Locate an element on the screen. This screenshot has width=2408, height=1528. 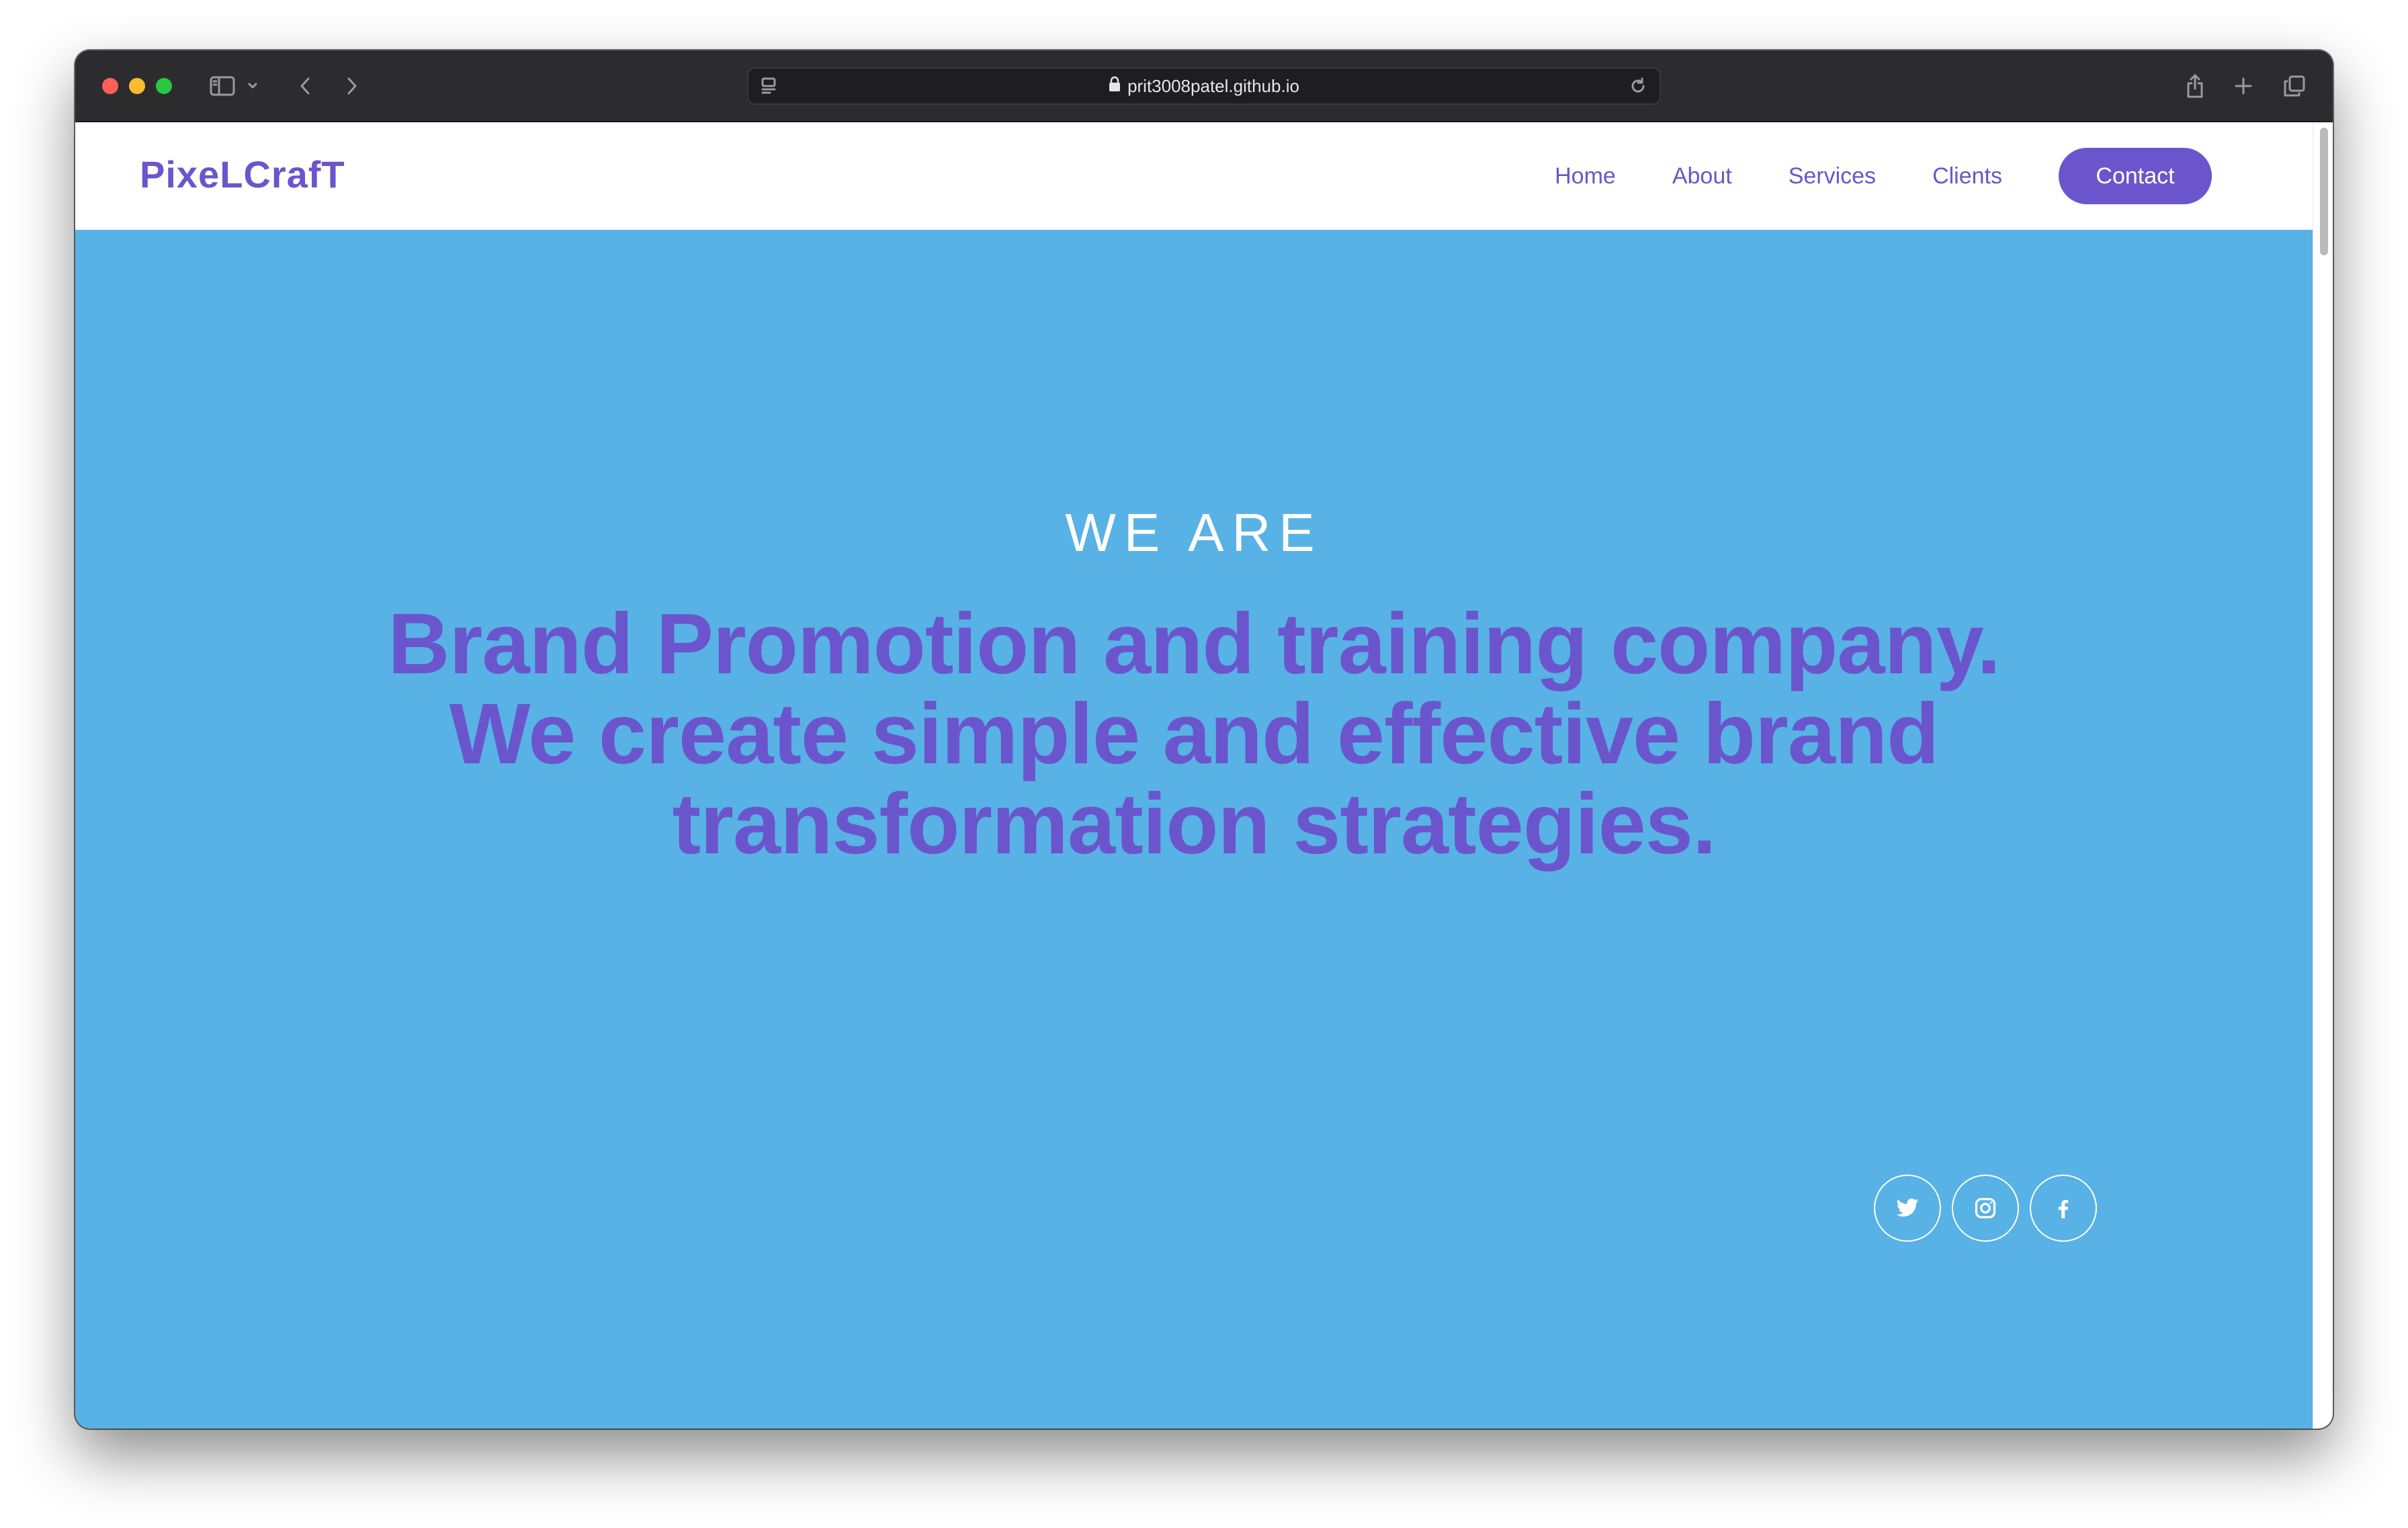
chevron-down-icon is located at coordinates (253, 86).